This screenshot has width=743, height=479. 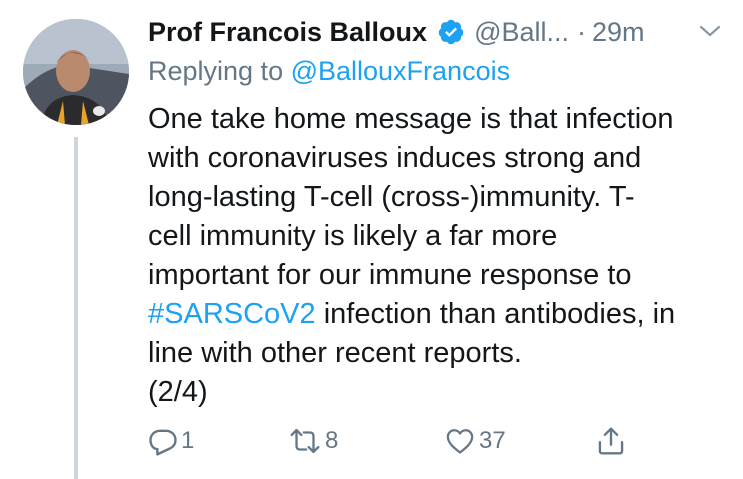 What do you see at coordinates (495, 314) in the screenshot?
I see `tweet-text-fragment: infection than antibodies, in` at bounding box center [495, 314].